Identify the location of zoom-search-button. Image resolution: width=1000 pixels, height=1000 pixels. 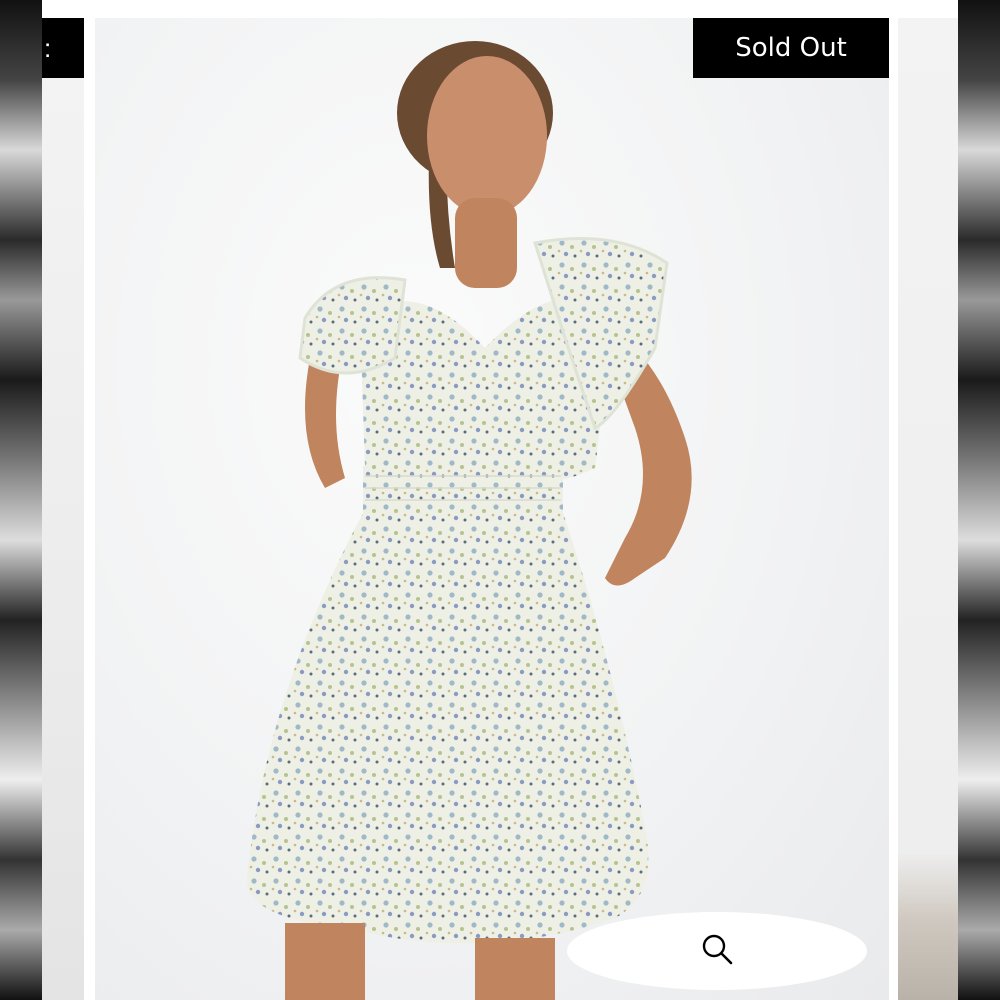
(717, 951).